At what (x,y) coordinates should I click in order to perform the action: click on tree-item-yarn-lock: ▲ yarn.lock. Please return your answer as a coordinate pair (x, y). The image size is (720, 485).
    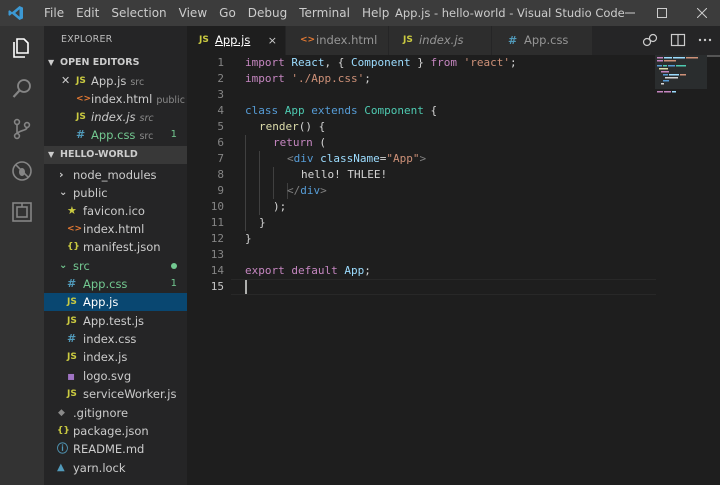
    Looking at the image, I should click on (115, 468).